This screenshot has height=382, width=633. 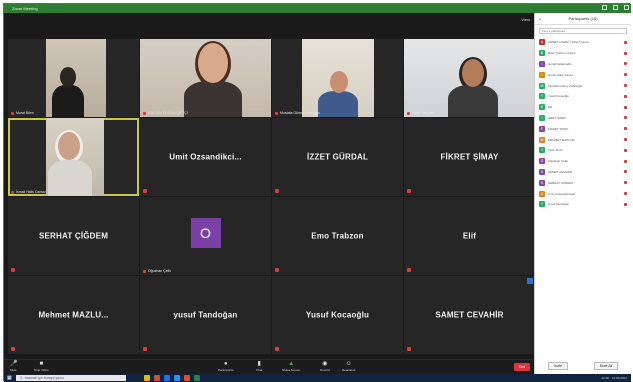 I want to click on share-screen-button: ▲ Share Screen, so click(x=291, y=366).